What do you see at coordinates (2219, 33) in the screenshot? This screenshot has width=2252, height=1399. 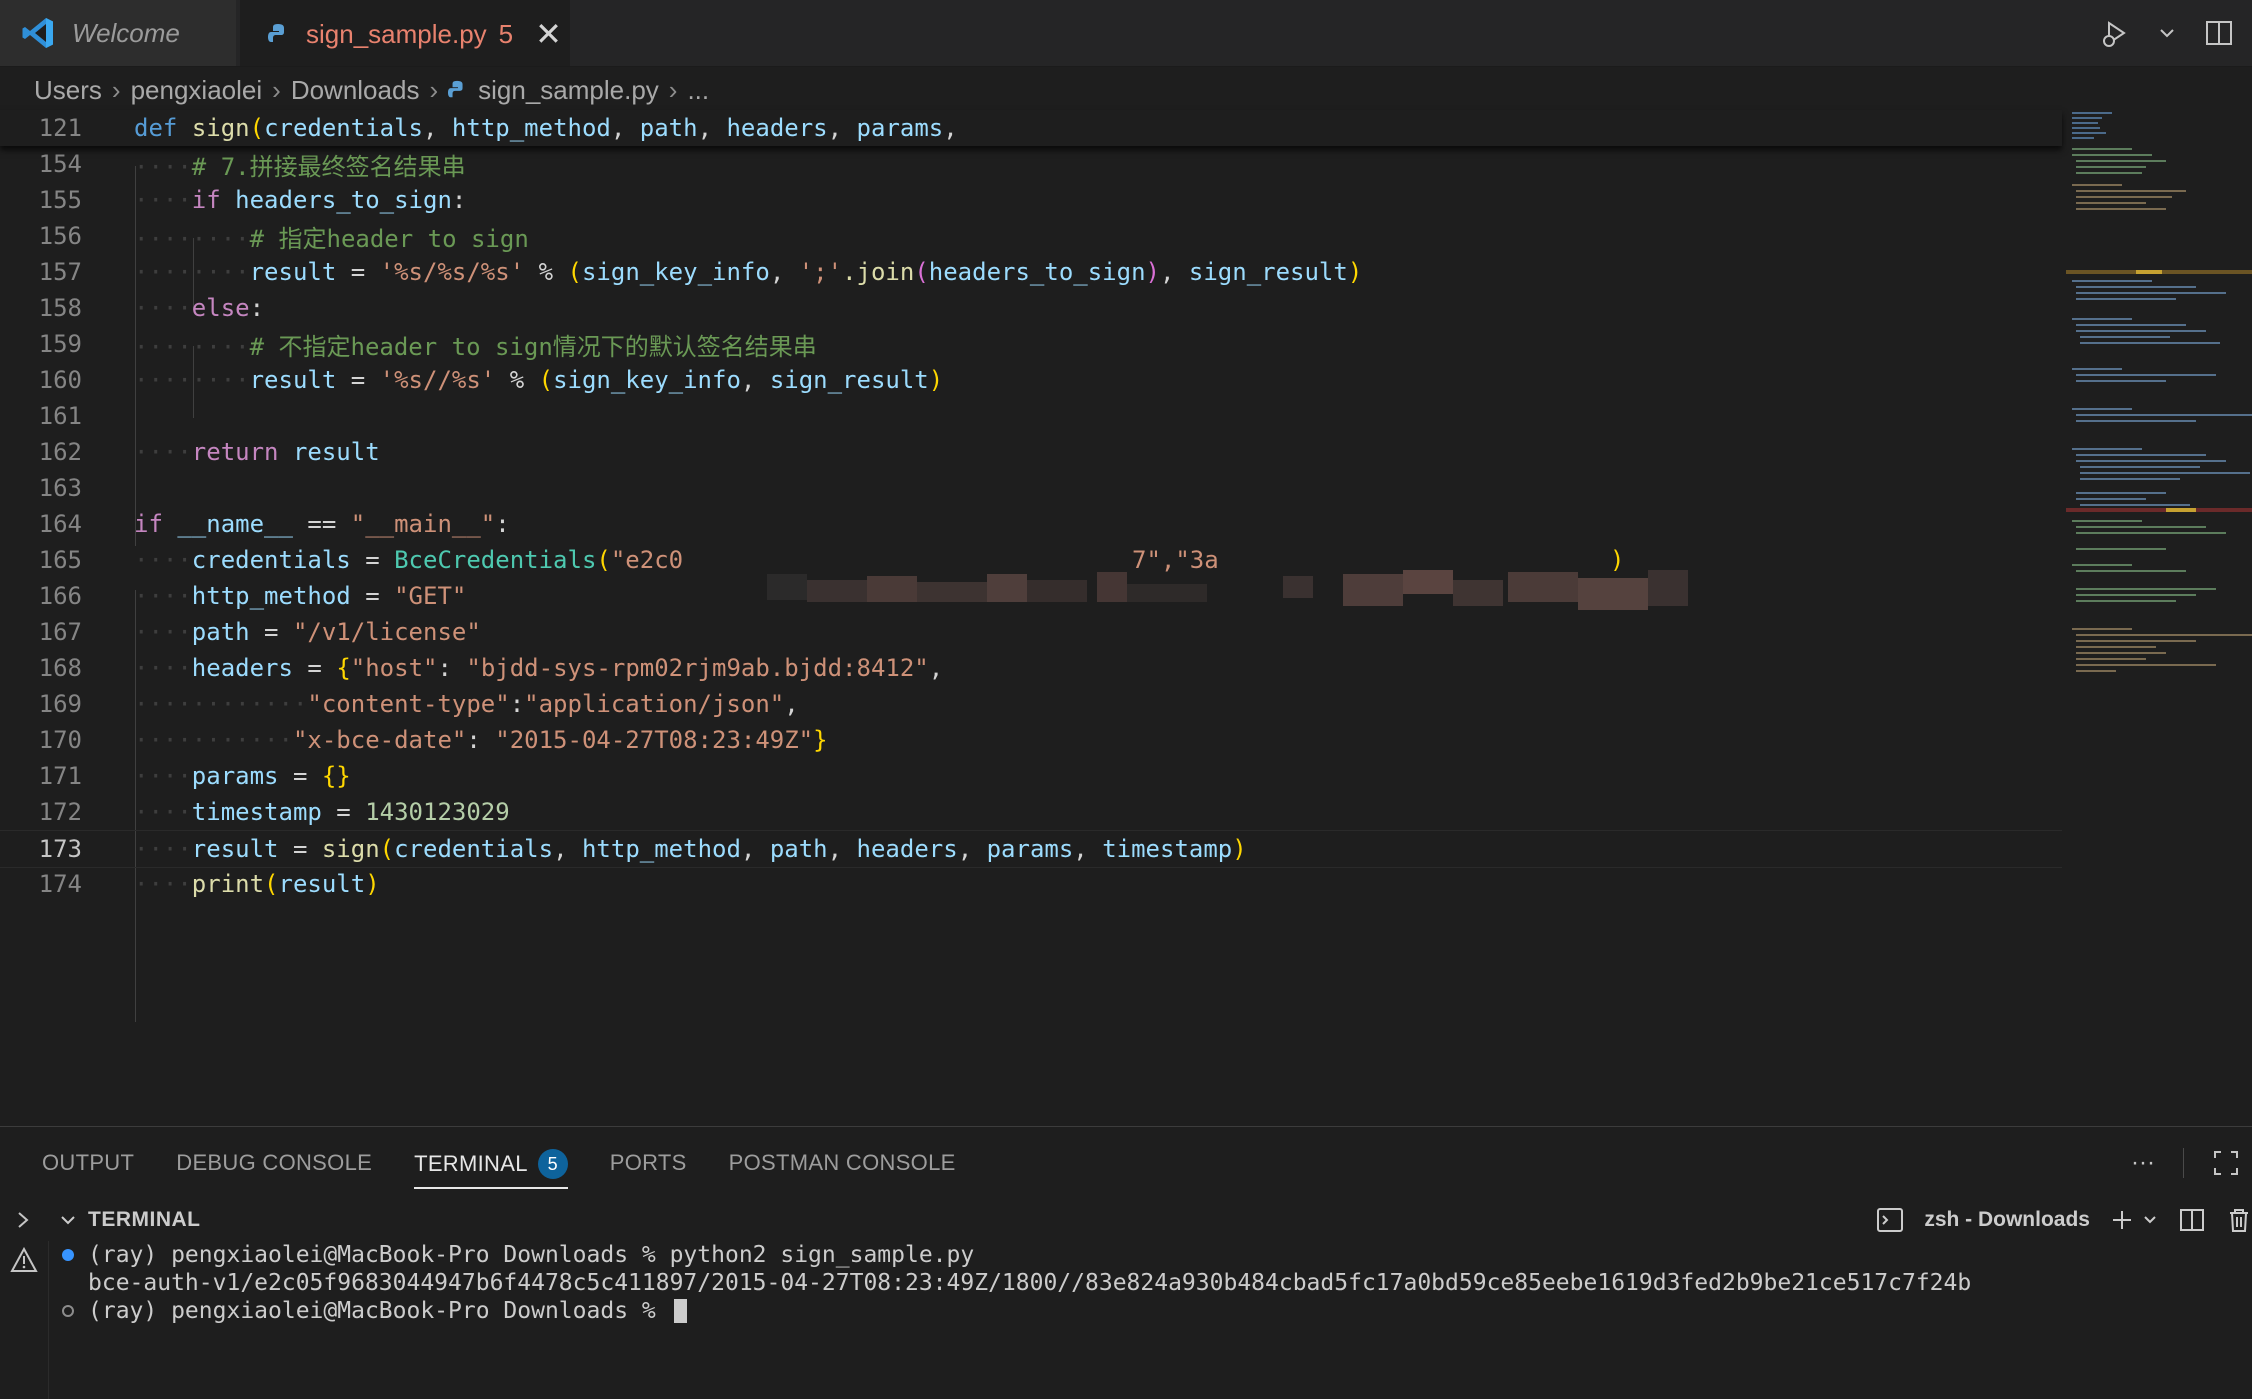 I see `split-editor-icon` at bounding box center [2219, 33].